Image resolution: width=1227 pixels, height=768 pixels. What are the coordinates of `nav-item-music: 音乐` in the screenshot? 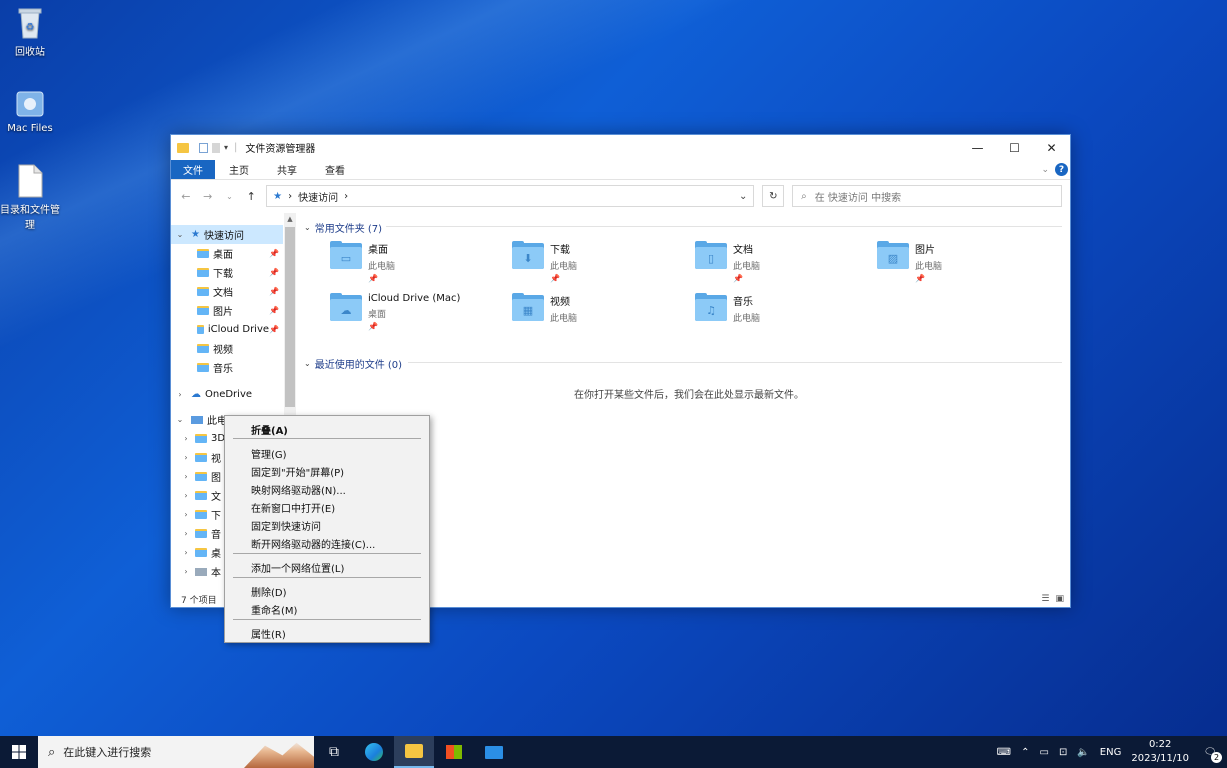 It's located at (227, 367).